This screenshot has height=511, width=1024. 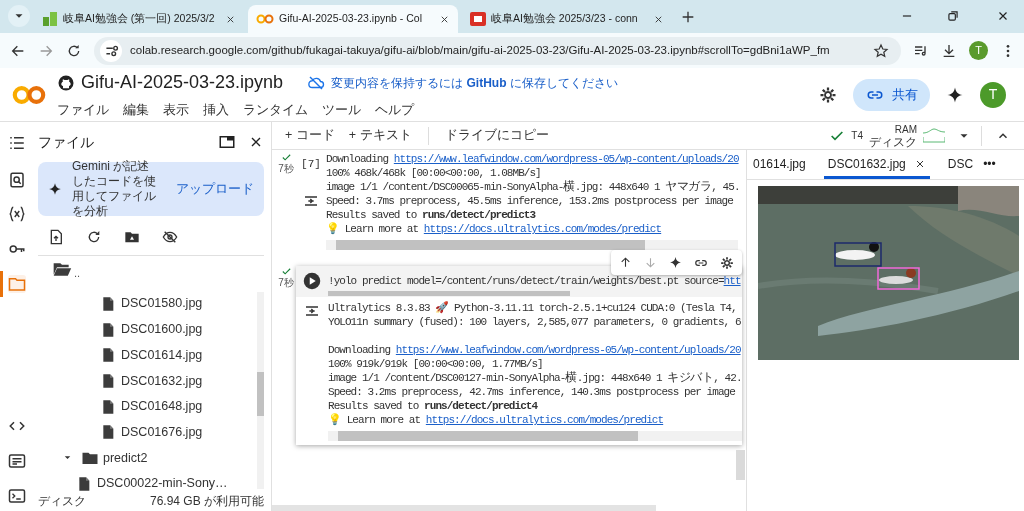 I want to click on menu-item: 挿入, so click(x=216, y=110).